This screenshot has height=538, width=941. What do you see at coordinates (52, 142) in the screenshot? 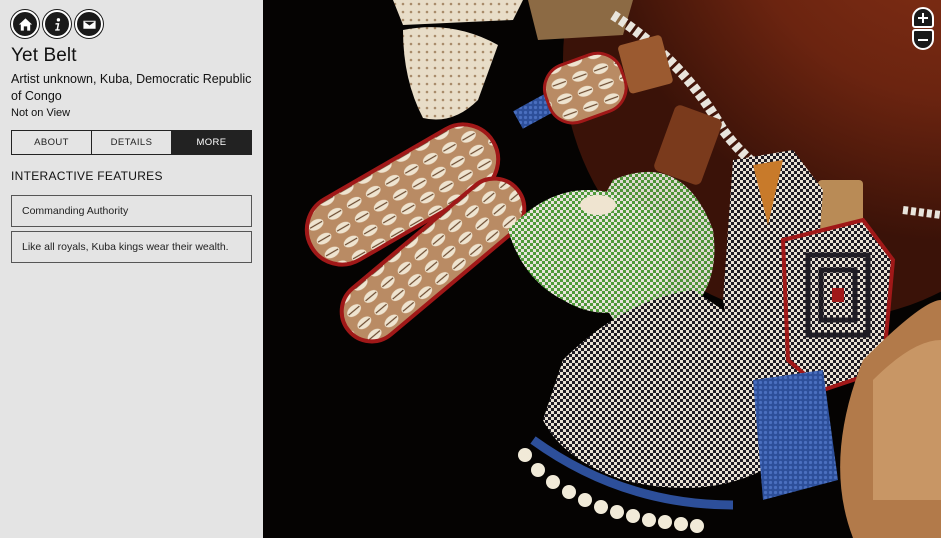
I see `tab-about: ABOUT` at bounding box center [52, 142].